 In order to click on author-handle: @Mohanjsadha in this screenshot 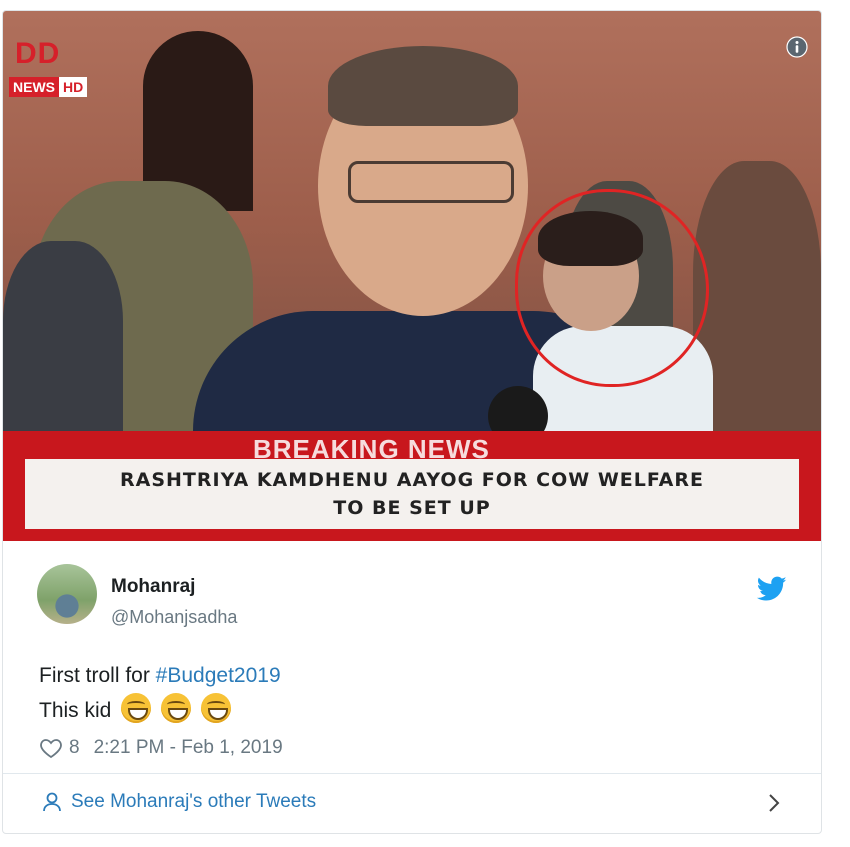, I will do `click(174, 617)`.